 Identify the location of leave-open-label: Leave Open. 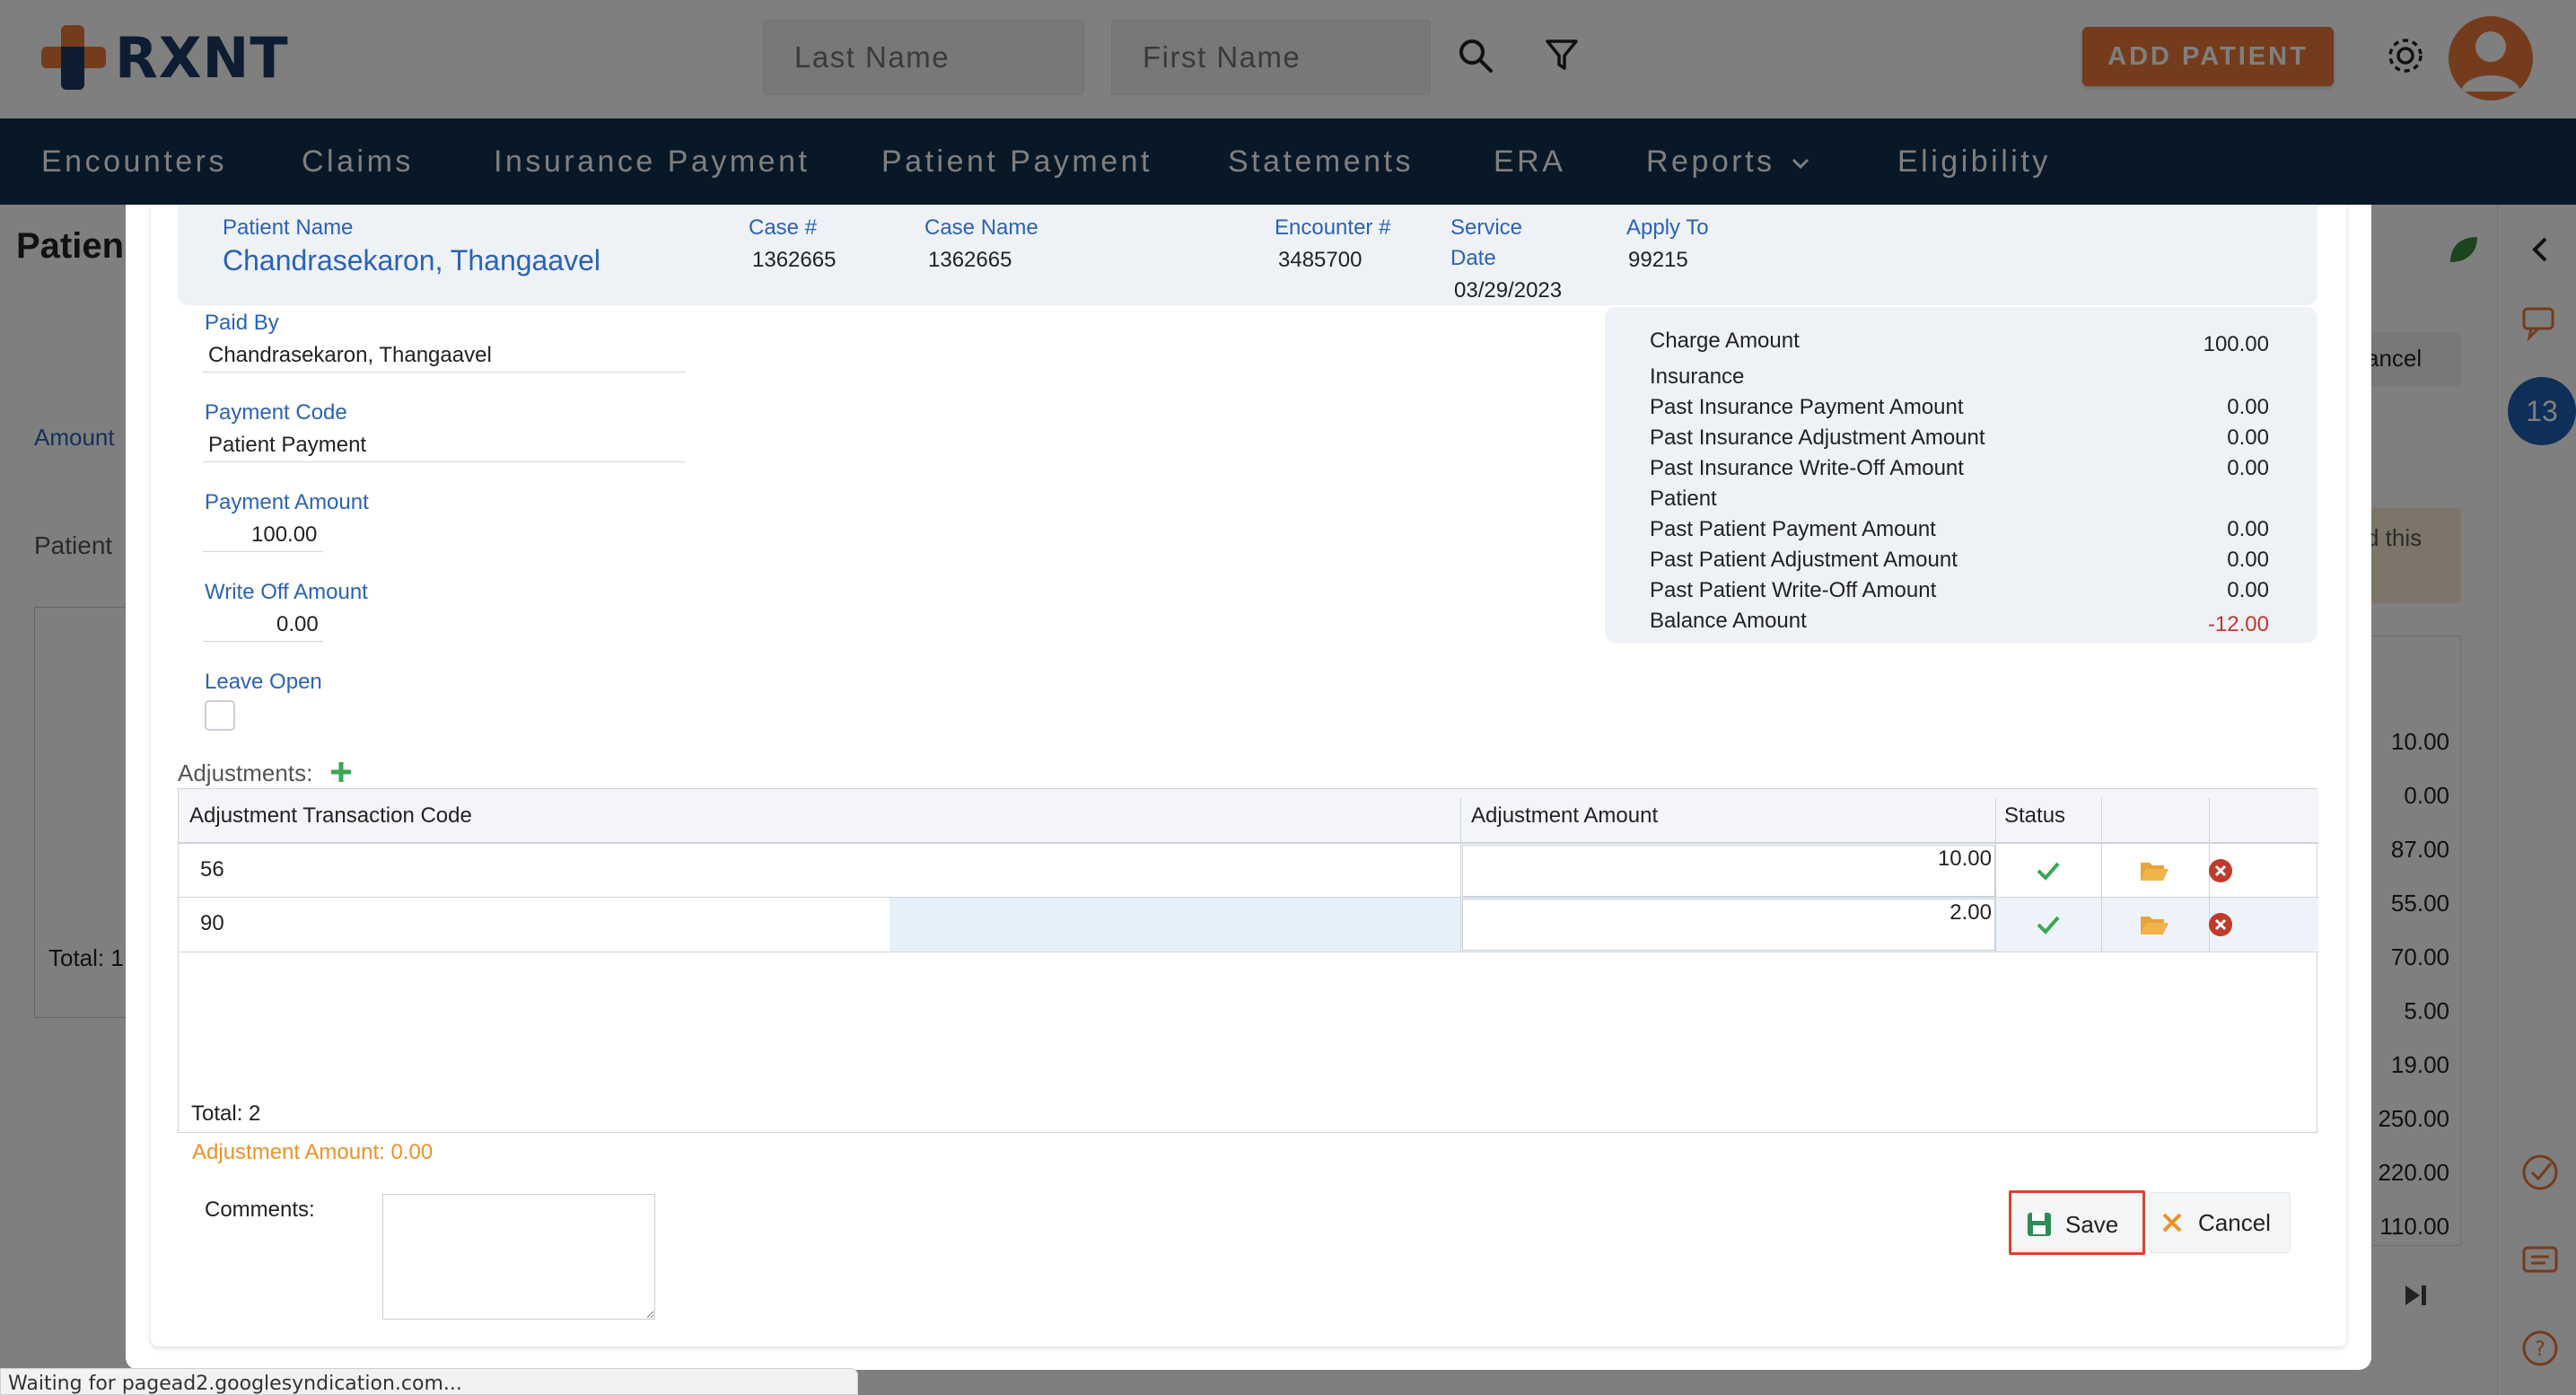
(263, 682).